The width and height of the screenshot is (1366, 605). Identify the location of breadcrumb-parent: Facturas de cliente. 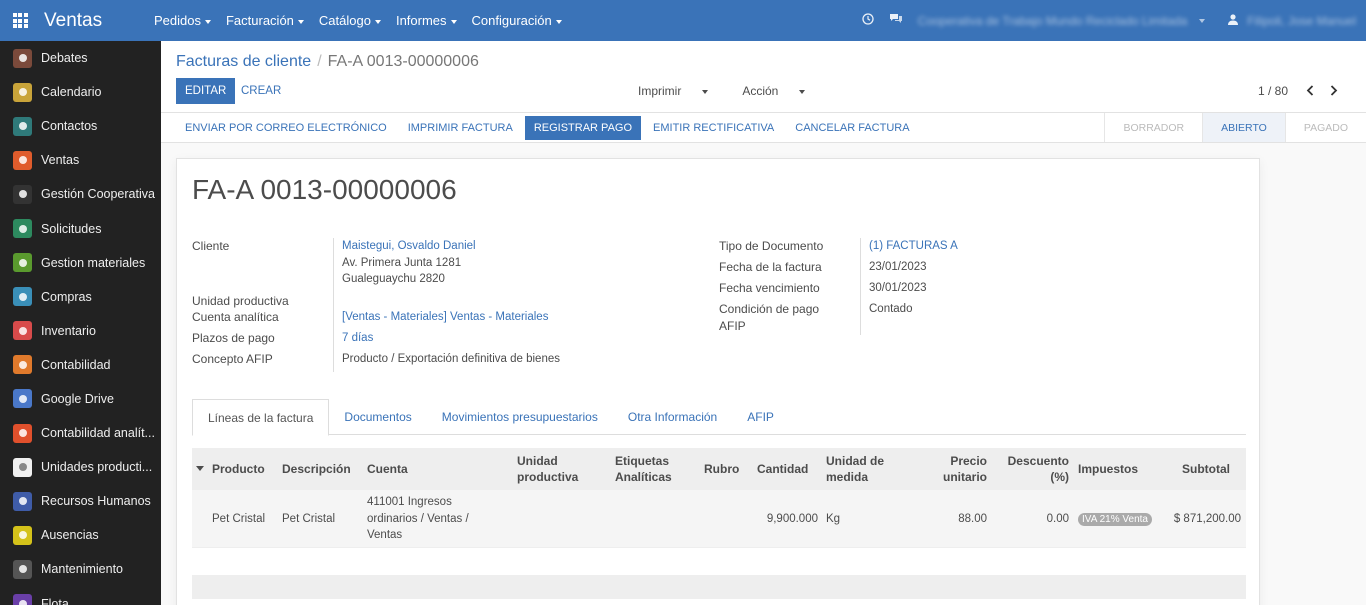
(243, 61).